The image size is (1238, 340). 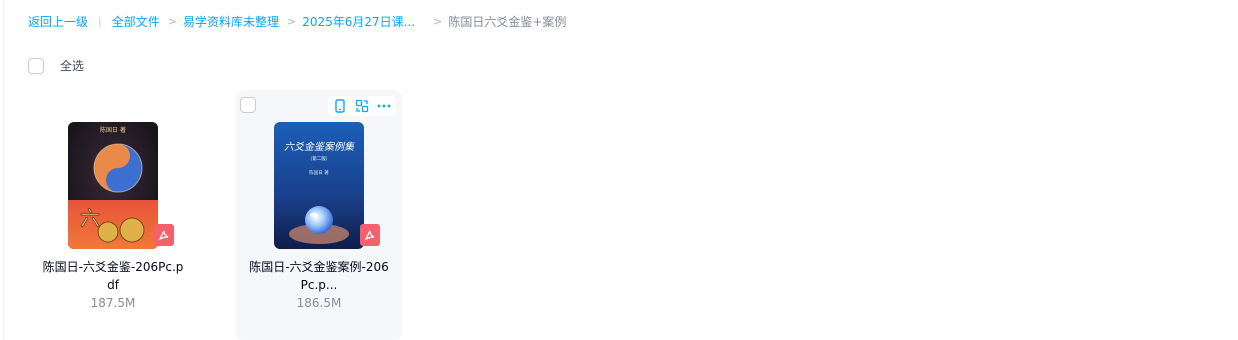 I want to click on breadcrumb-current: 陈国日六爻金鉴+案例, so click(x=507, y=22).